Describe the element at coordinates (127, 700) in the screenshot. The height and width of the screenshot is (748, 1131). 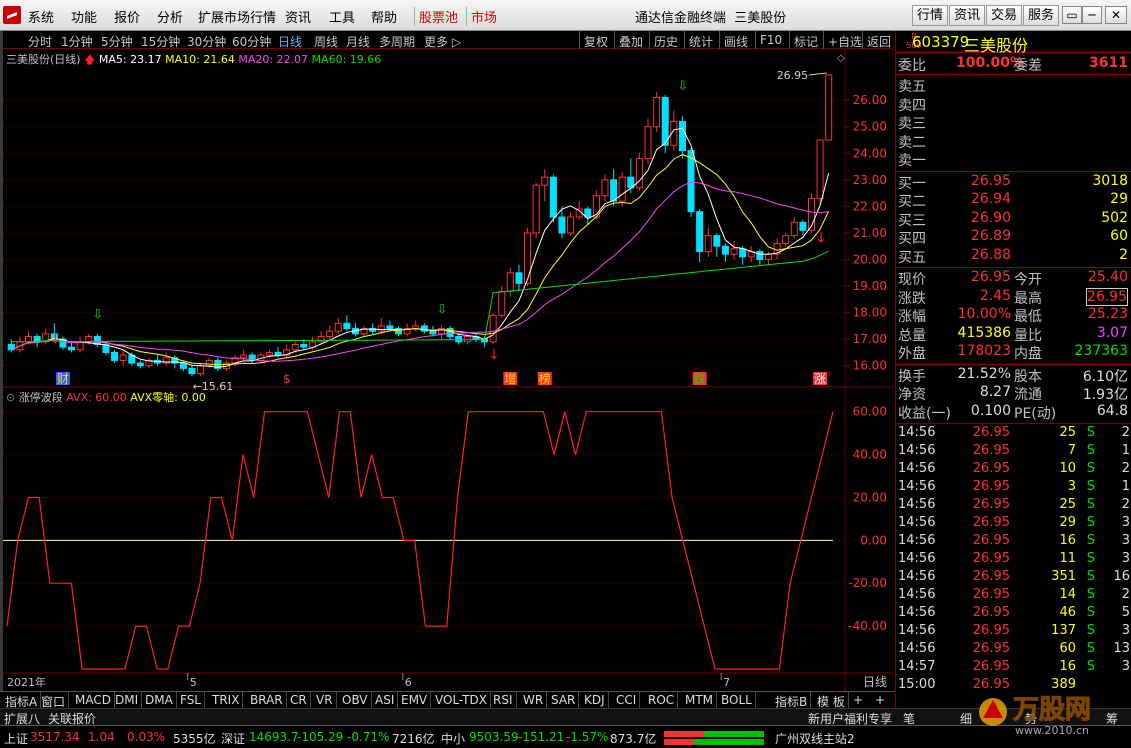
I see `indicator-tab-3: DMI` at that location.